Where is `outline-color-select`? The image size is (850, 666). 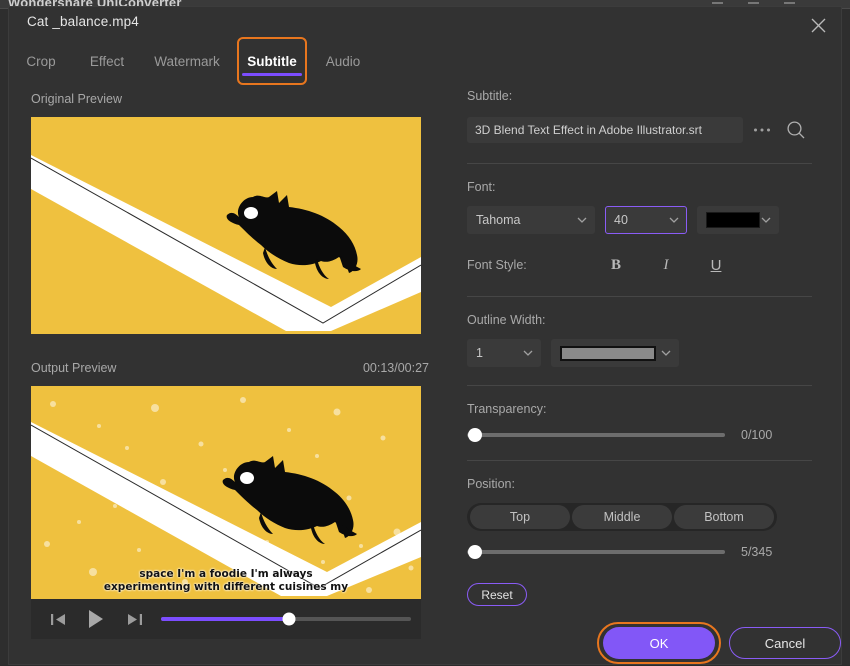 outline-color-select is located at coordinates (615, 353).